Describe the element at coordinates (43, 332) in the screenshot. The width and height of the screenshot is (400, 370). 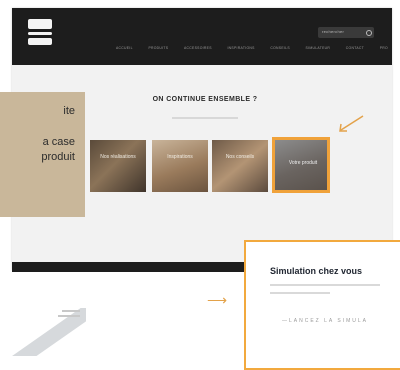
I see `product-thumbnail` at that location.